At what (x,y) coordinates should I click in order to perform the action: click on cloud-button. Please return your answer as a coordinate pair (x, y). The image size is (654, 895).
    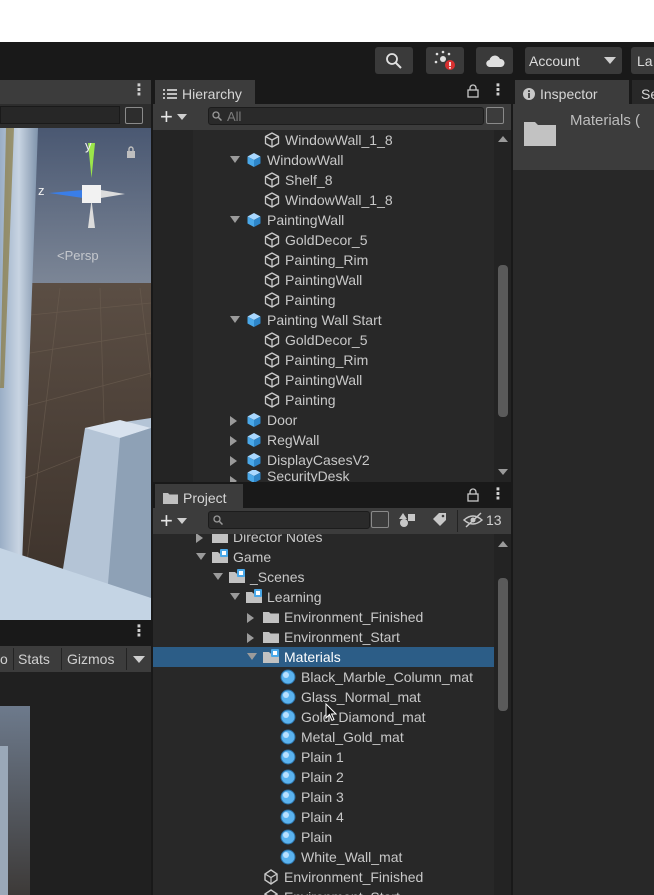
    Looking at the image, I should click on (494, 60).